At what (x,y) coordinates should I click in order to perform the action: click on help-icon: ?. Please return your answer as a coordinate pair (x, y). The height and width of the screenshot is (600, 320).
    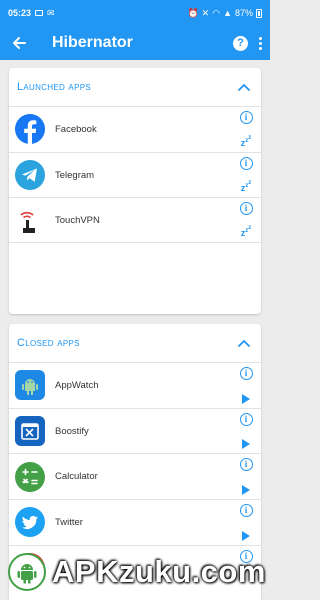
    Looking at the image, I should click on (240, 43).